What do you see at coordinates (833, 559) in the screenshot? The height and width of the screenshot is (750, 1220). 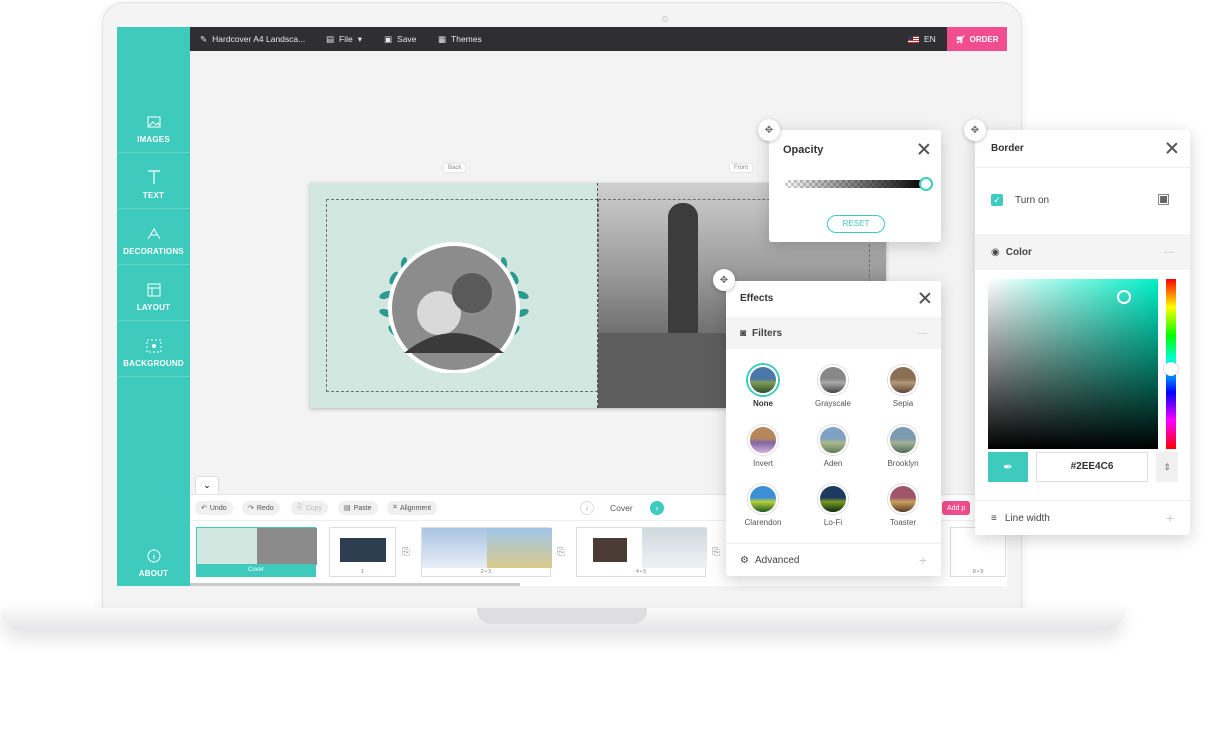 I see `advanced-section-header: ⚙ Advanced +` at bounding box center [833, 559].